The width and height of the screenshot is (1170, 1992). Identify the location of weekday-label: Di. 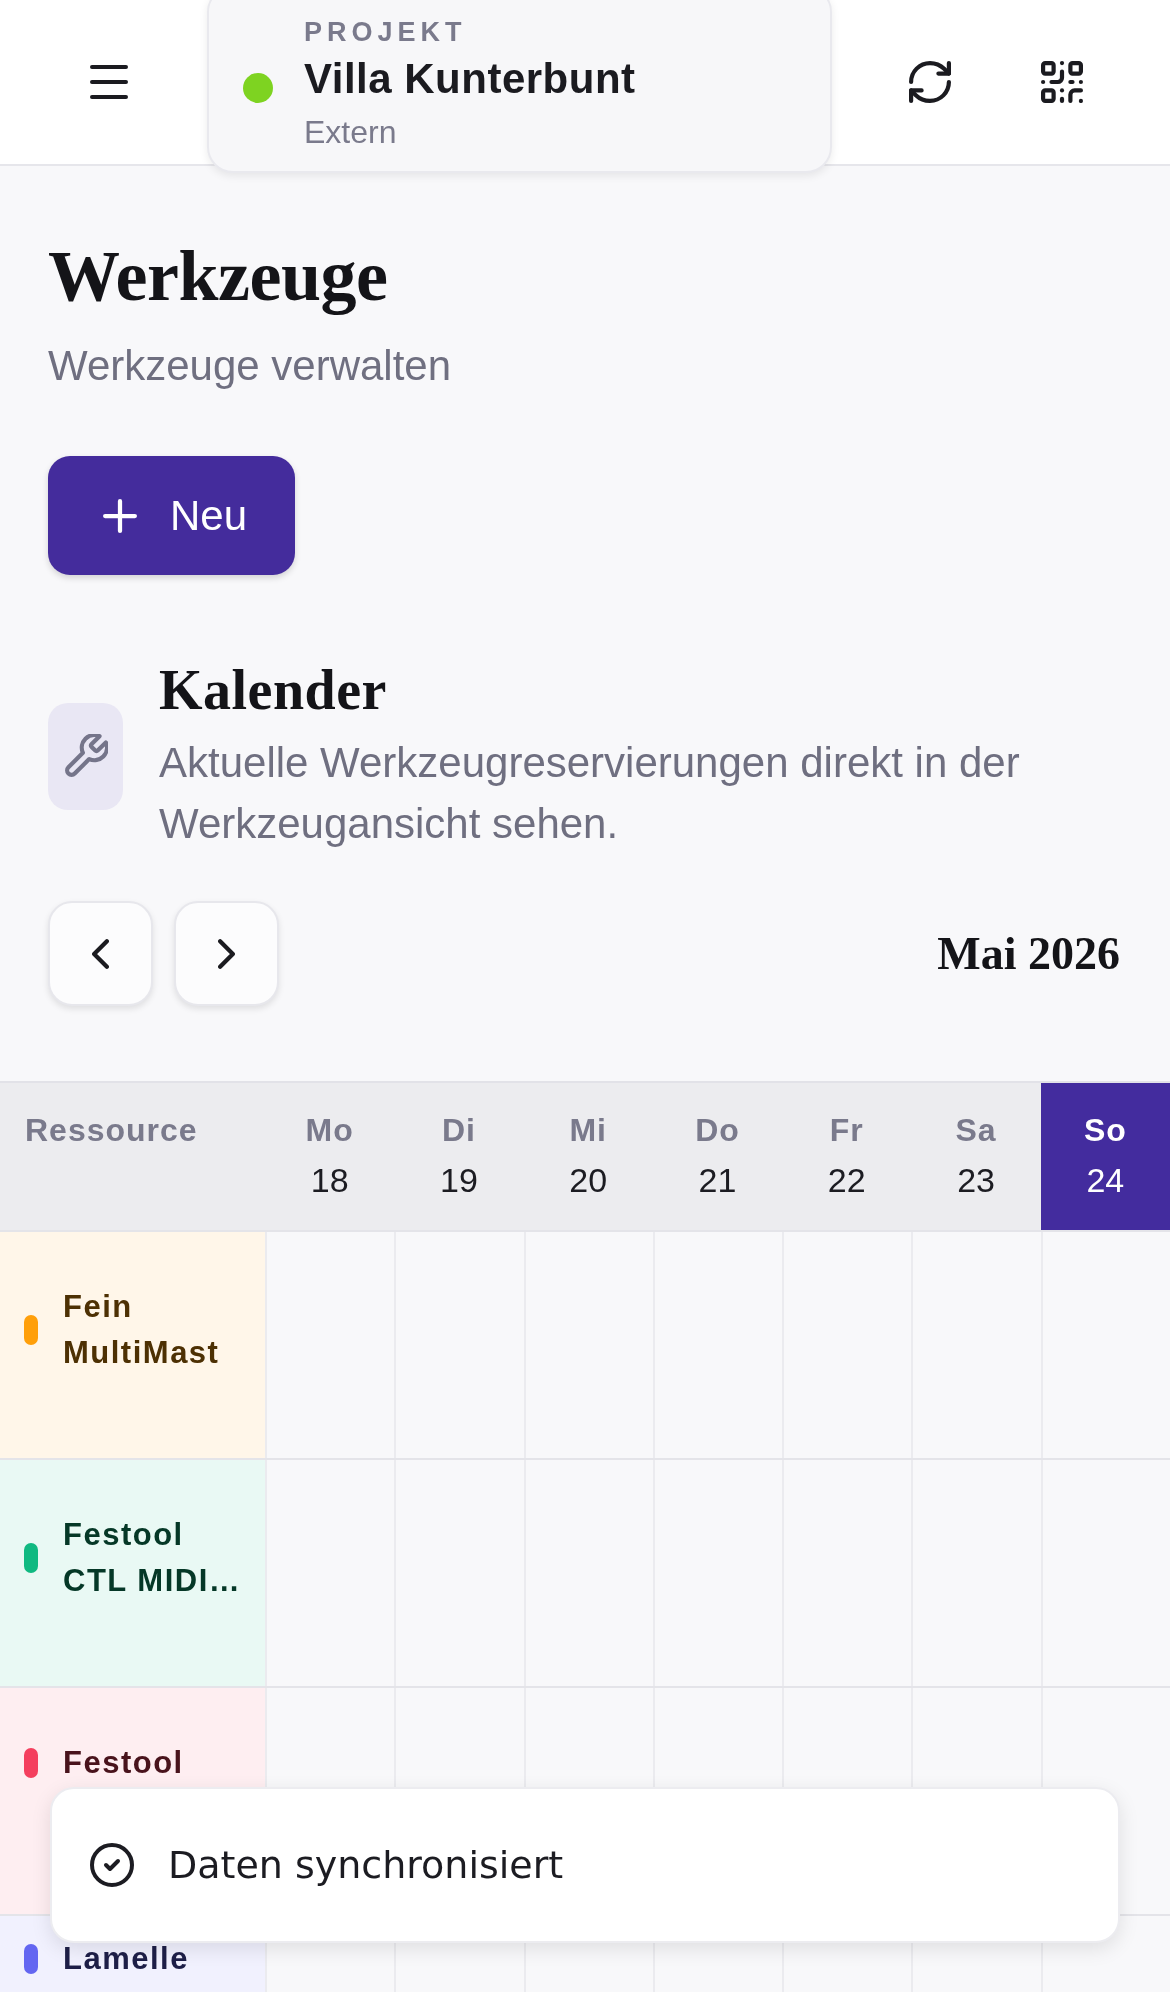
(458, 1130).